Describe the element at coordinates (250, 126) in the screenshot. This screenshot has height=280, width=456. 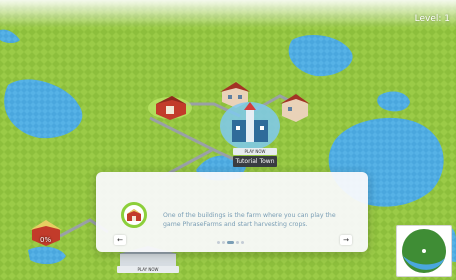
I see `town-hall-icon` at that location.